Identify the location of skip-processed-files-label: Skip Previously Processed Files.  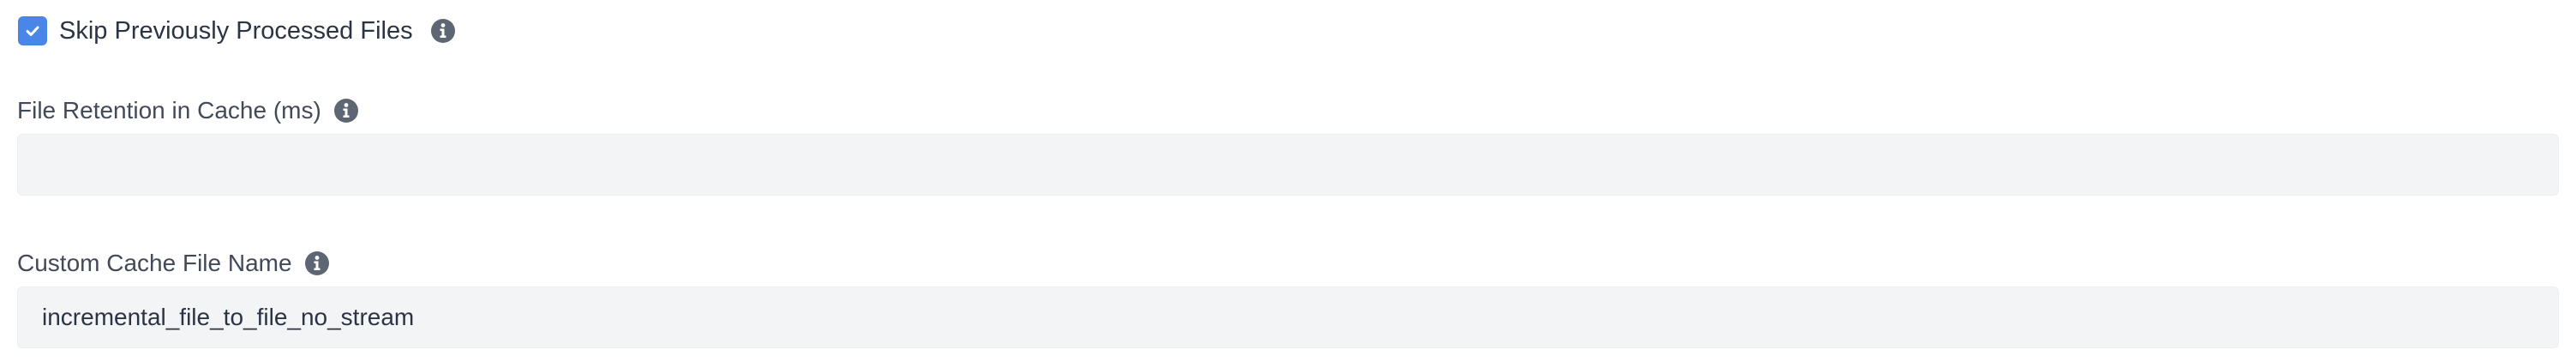
(236, 30).